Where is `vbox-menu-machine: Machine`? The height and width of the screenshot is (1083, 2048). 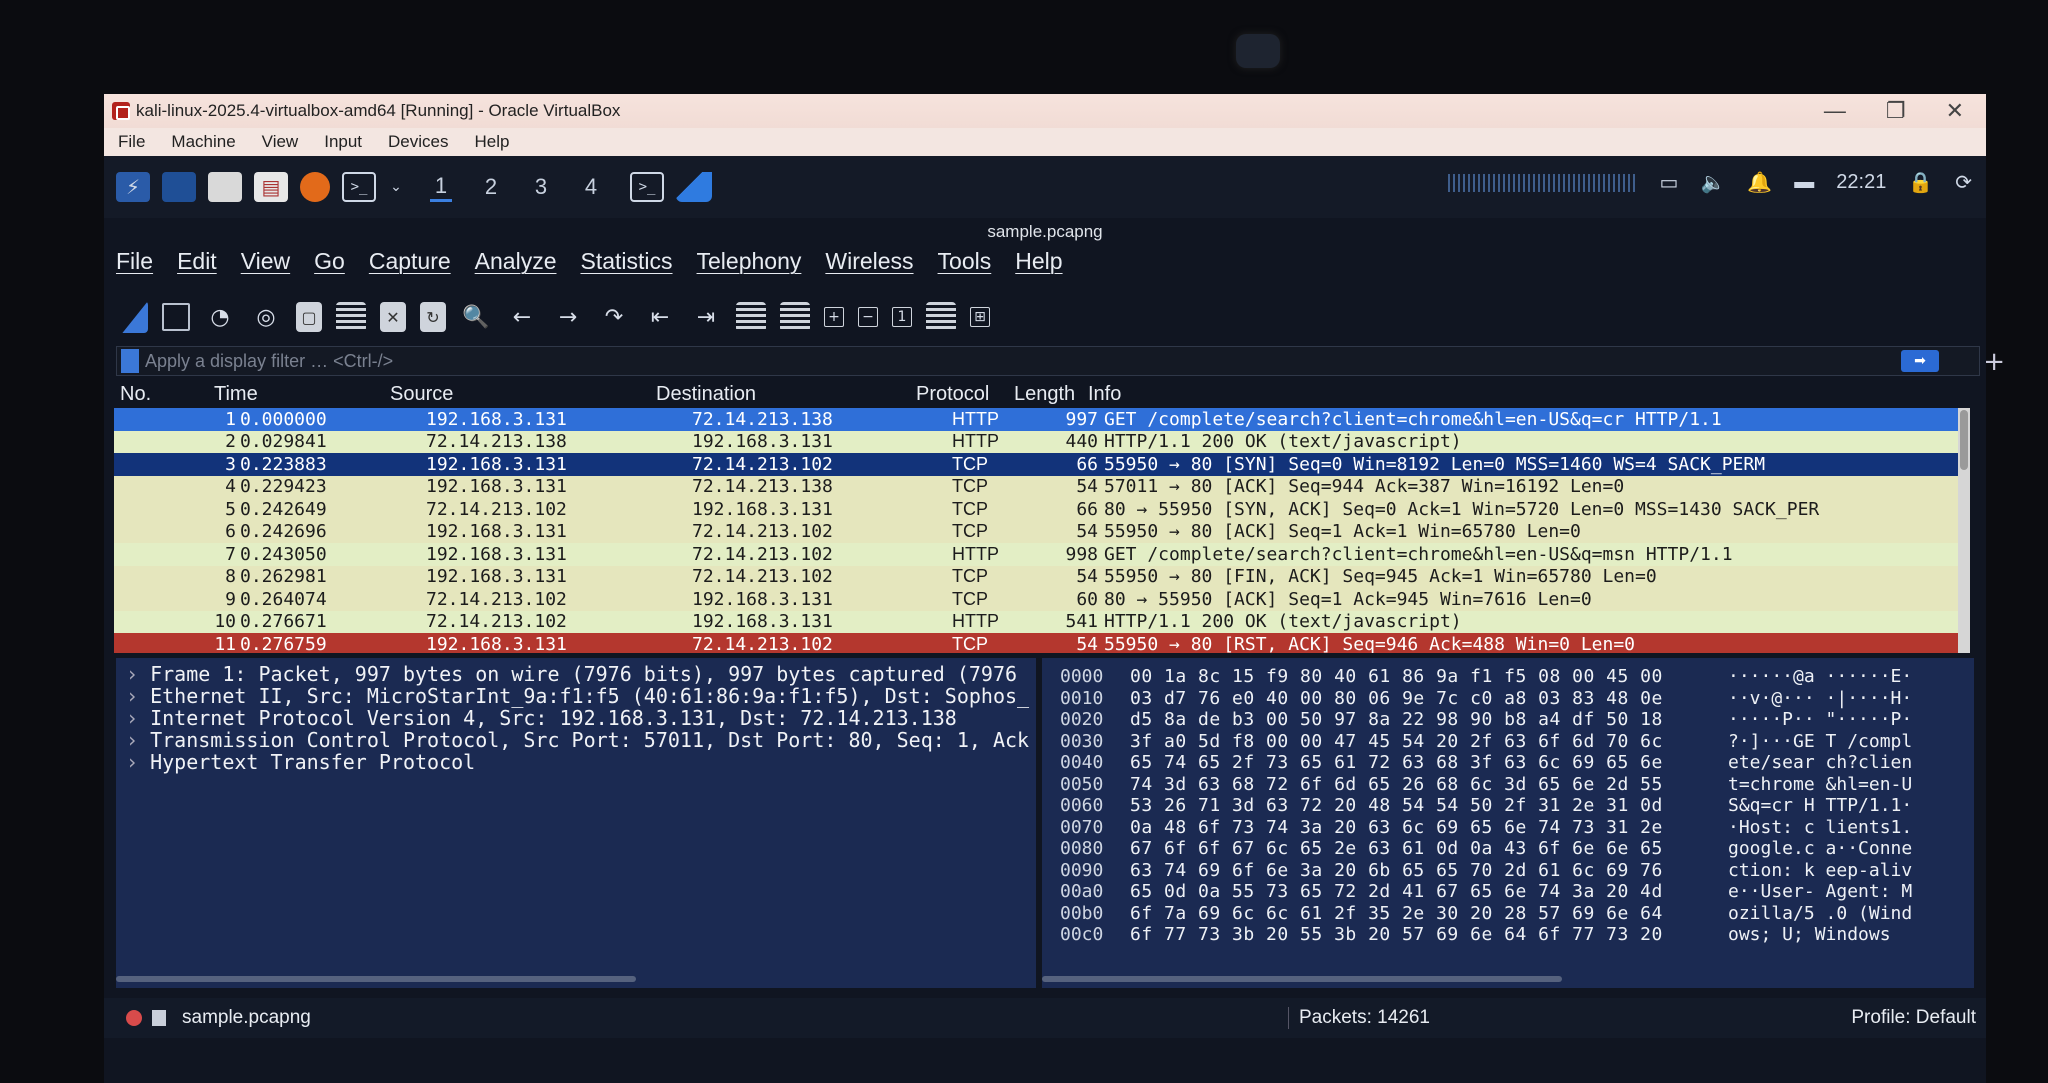
vbox-menu-machine: Machine is located at coordinates (203, 142).